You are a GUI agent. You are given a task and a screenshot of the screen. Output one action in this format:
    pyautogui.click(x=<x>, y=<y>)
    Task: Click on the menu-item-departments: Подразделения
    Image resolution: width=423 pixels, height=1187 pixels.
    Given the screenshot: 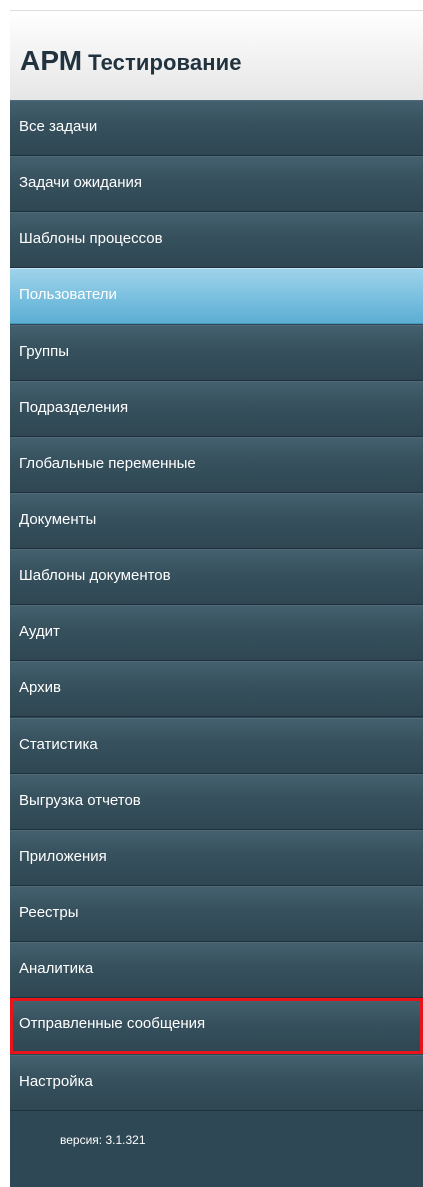 What is the action you would take?
    pyautogui.click(x=216, y=409)
    